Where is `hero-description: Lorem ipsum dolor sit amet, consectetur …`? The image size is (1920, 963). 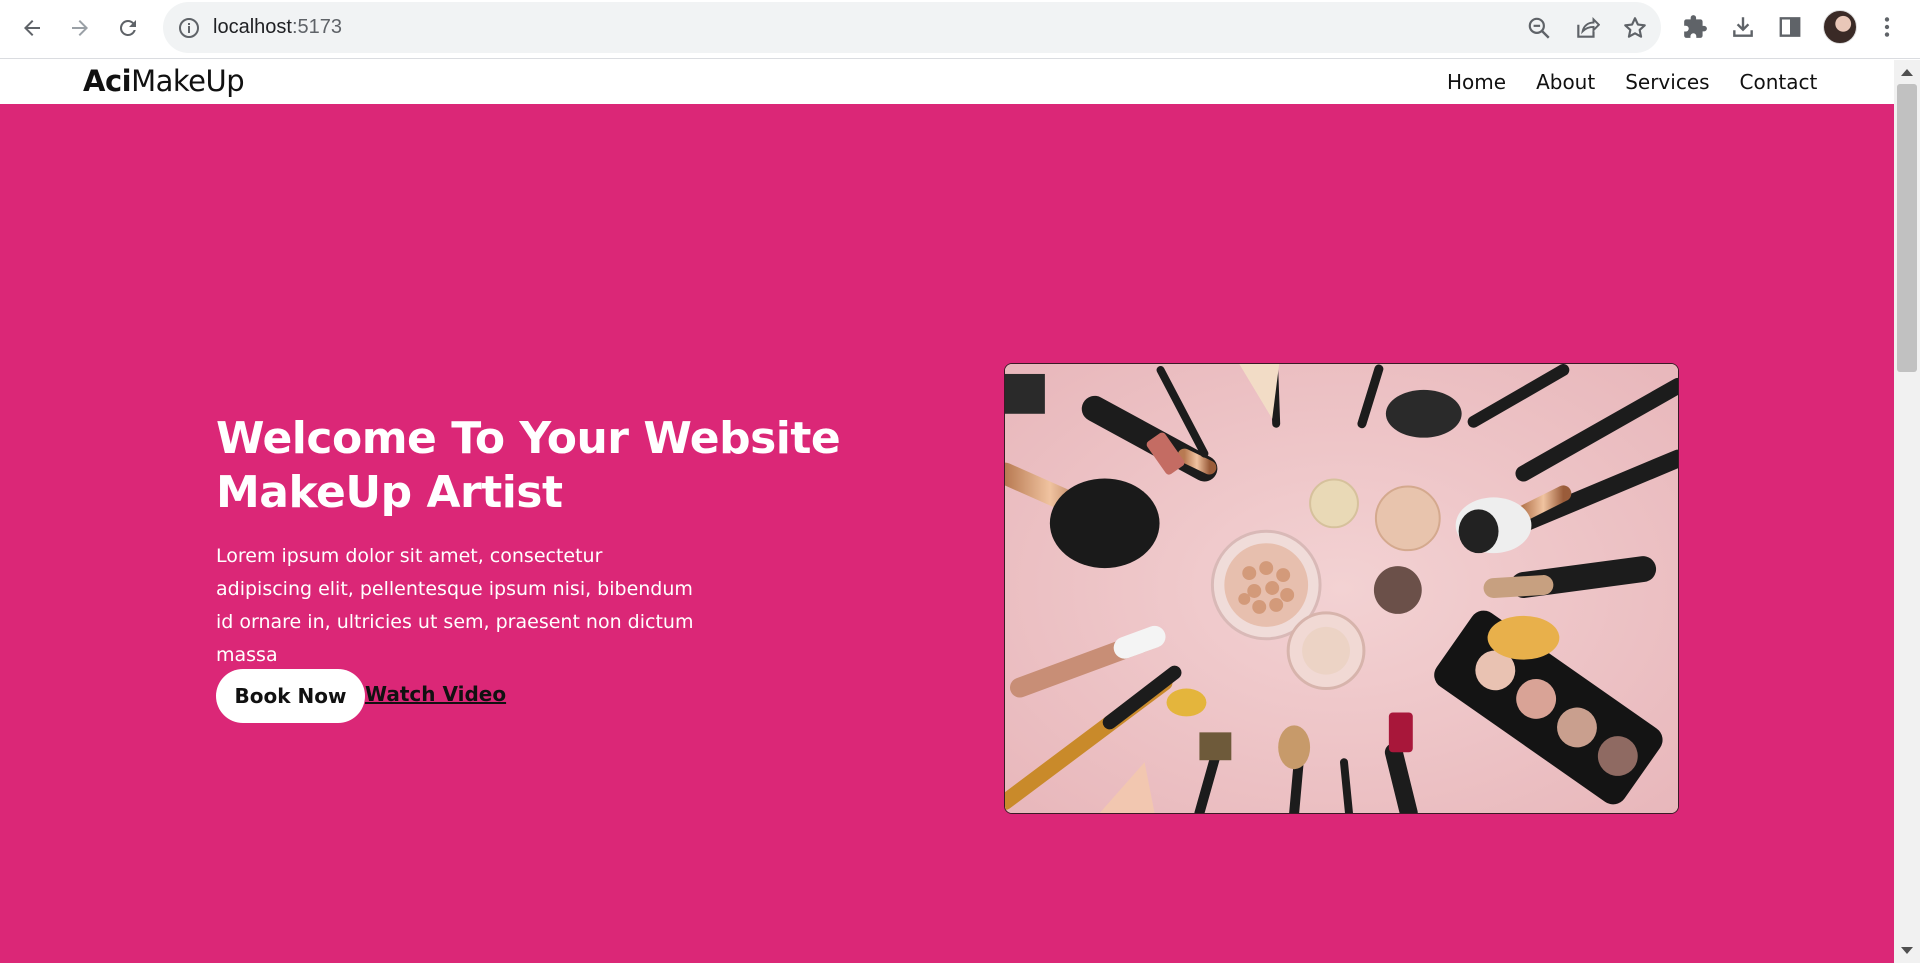
hero-description: Lorem ipsum dolor sit amet, consectetur … is located at coordinates (455, 605).